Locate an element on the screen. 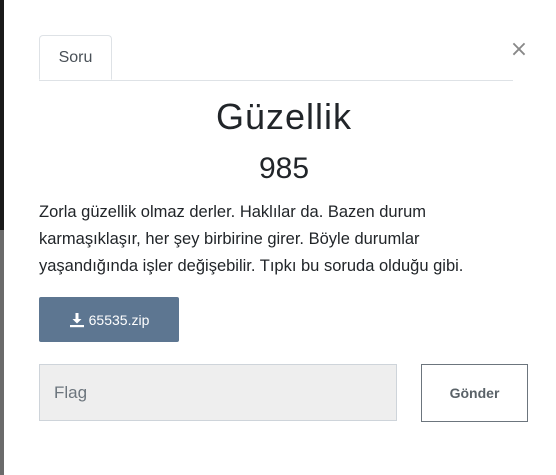  challenge-points: 985 is located at coordinates (284, 168).